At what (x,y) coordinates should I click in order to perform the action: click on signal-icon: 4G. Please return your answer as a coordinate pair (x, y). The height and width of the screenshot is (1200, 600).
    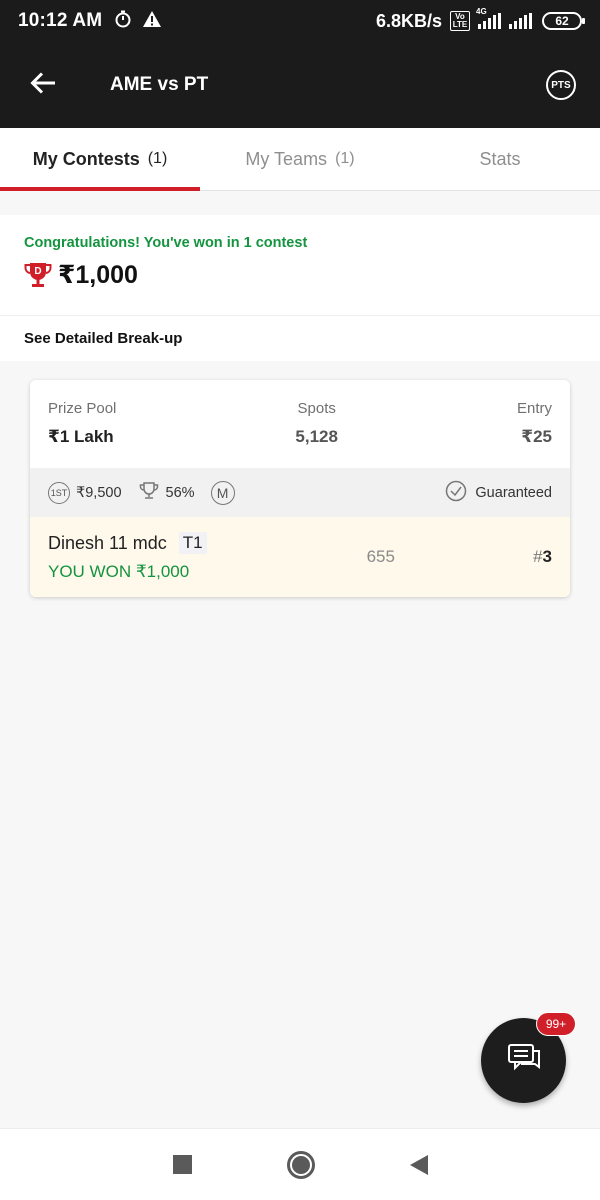
    Looking at the image, I should click on (488, 18).